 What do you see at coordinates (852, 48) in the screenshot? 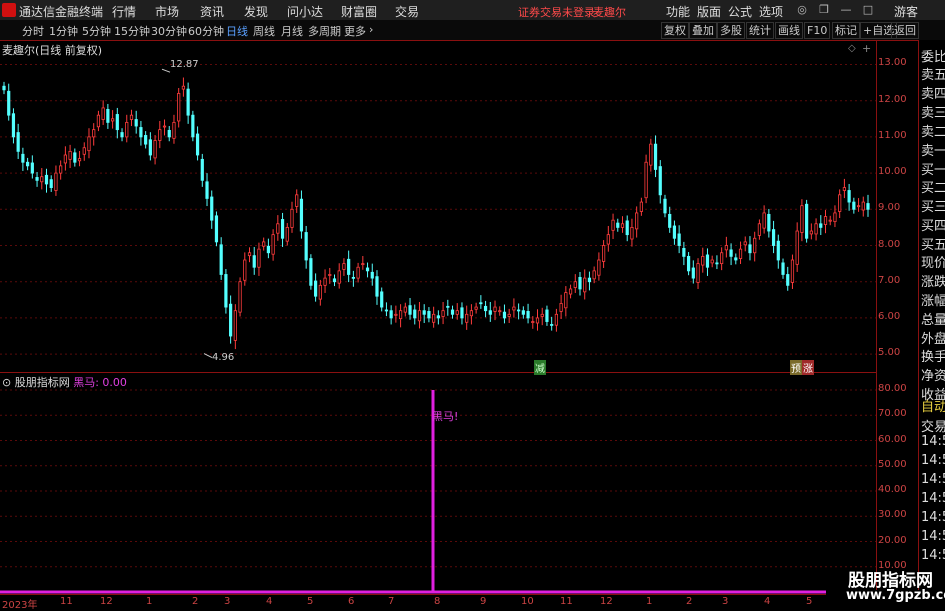
I see `diamond-icon: ◇` at bounding box center [852, 48].